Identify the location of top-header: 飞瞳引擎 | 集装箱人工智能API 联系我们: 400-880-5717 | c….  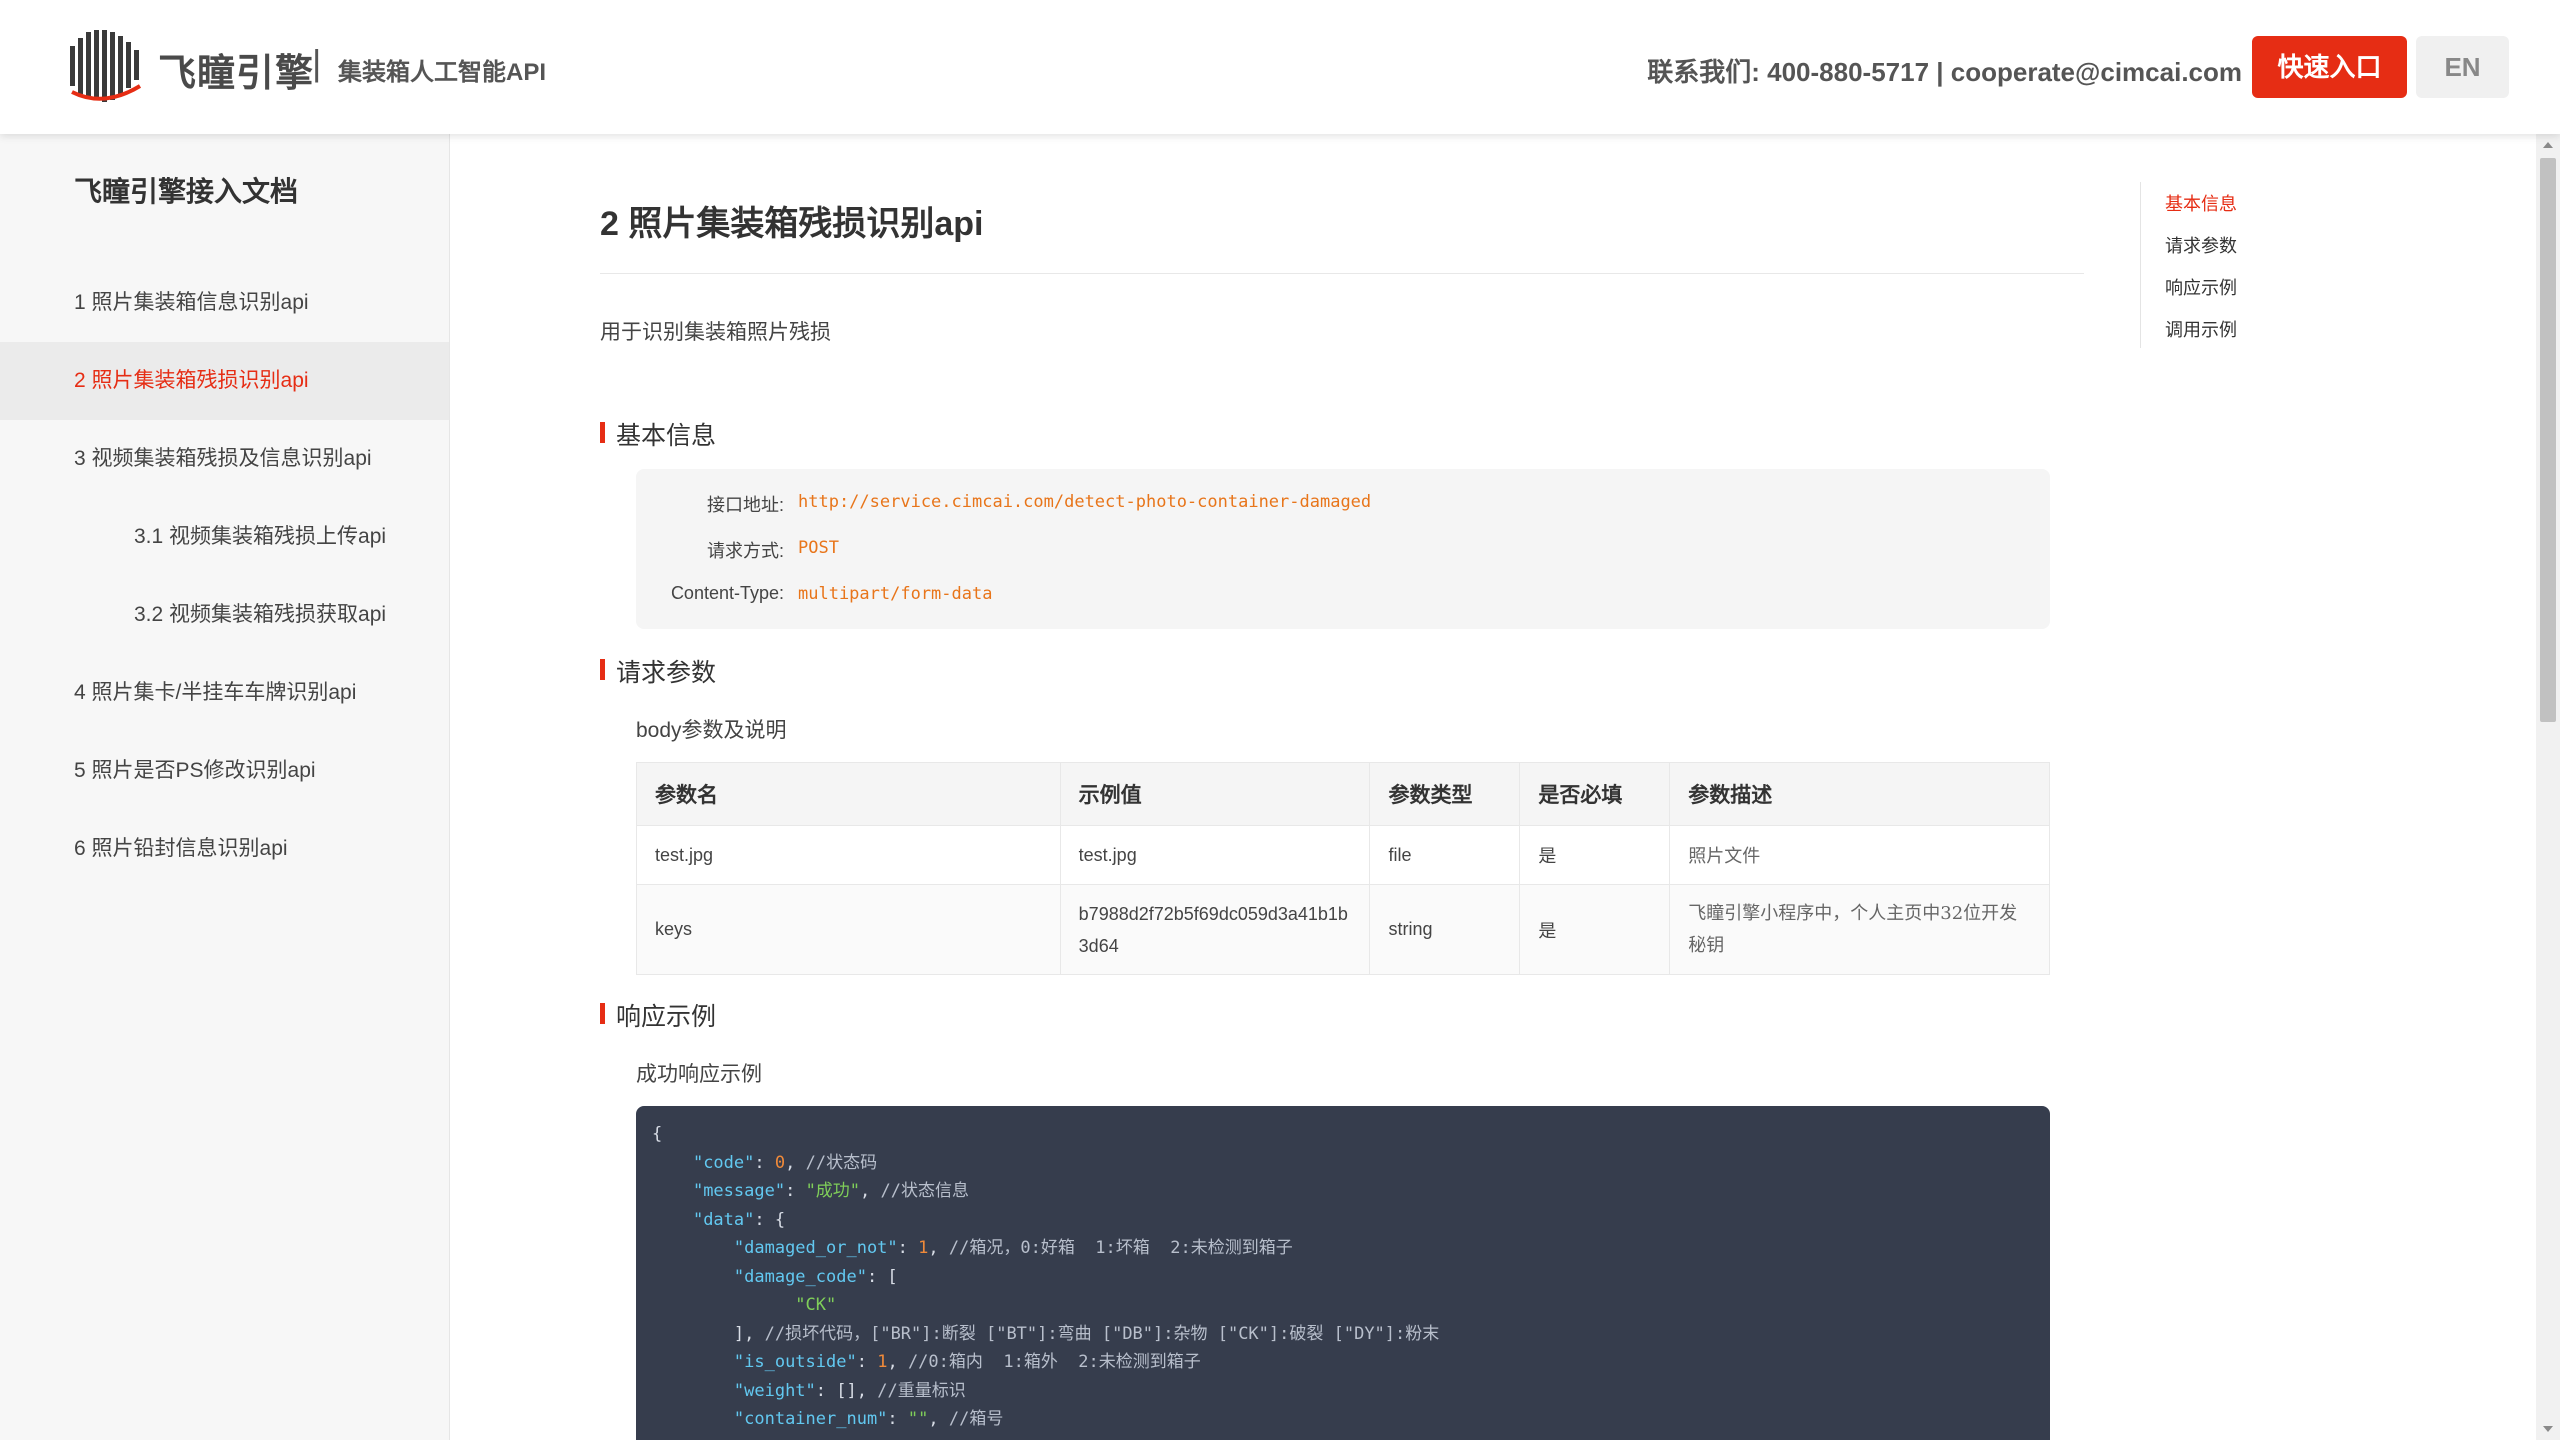
(1280, 67).